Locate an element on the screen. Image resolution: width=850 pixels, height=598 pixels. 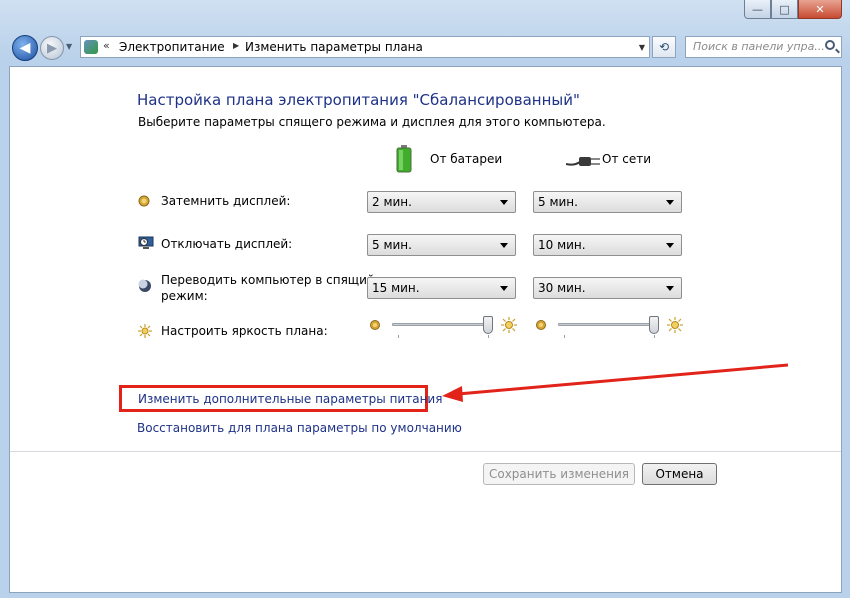
sleep-ac-select: 30 мин. is located at coordinates (607, 288).